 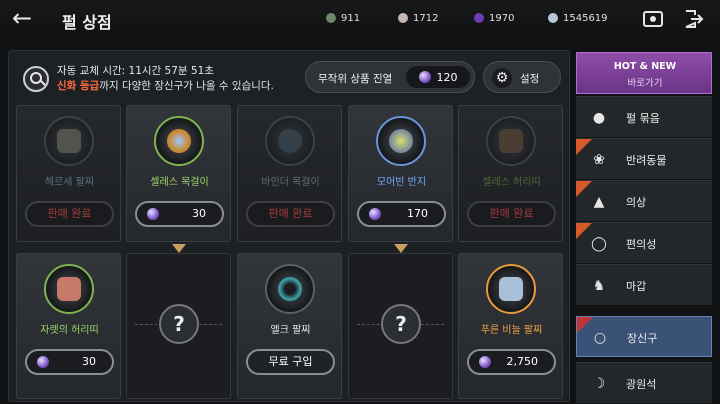 I want to click on page-title: 펄 상점, so click(x=87, y=22).